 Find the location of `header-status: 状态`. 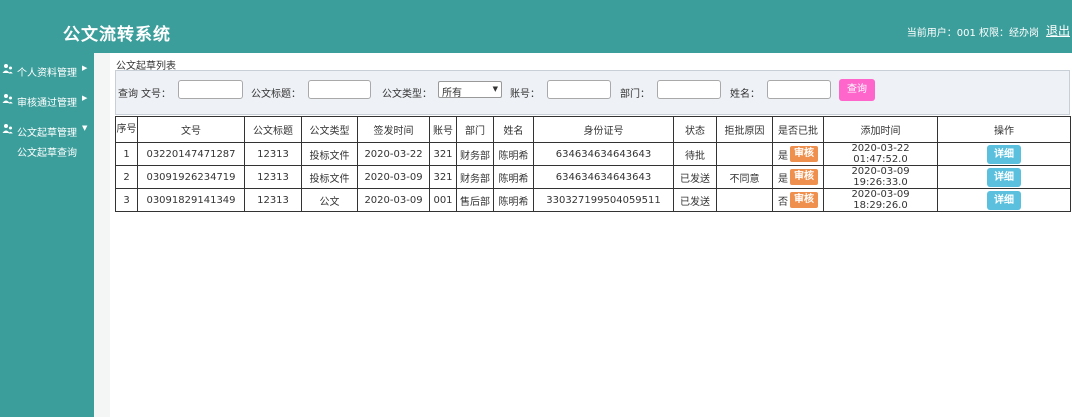

header-status: 状态 is located at coordinates (695, 129).